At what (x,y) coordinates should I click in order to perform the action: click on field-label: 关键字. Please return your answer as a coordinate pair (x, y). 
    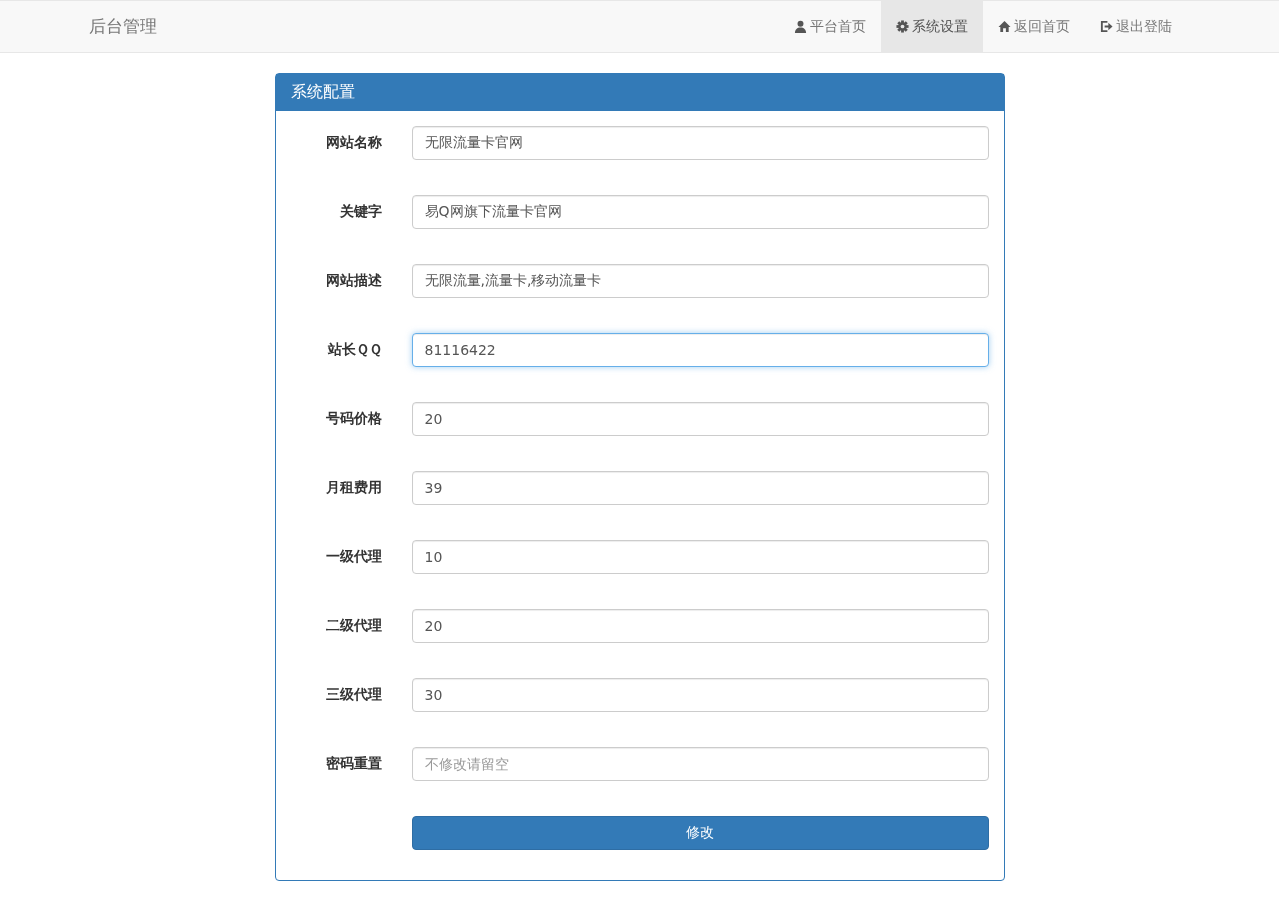
    Looking at the image, I should click on (360, 212).